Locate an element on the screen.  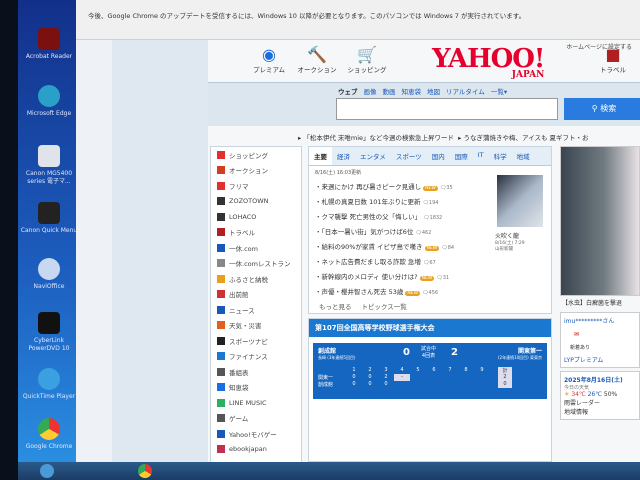
news-tab: IT is located at coordinates (481, 156).